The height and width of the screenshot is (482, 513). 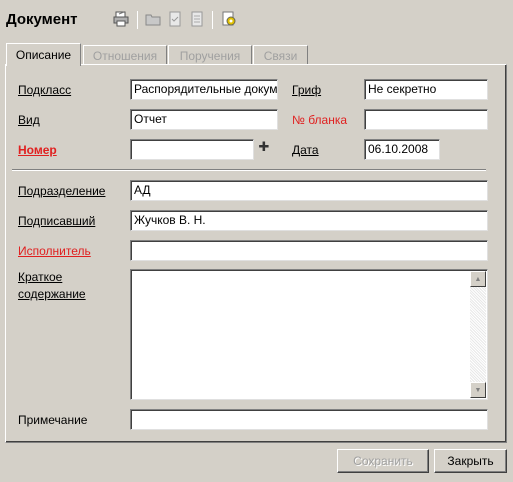 I want to click on podklass-label: Подкласс, so click(x=44, y=90).